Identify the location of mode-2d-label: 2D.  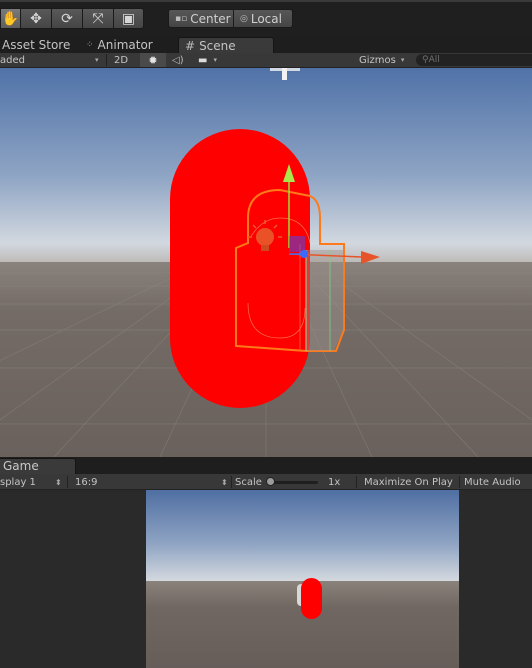
(121, 60).